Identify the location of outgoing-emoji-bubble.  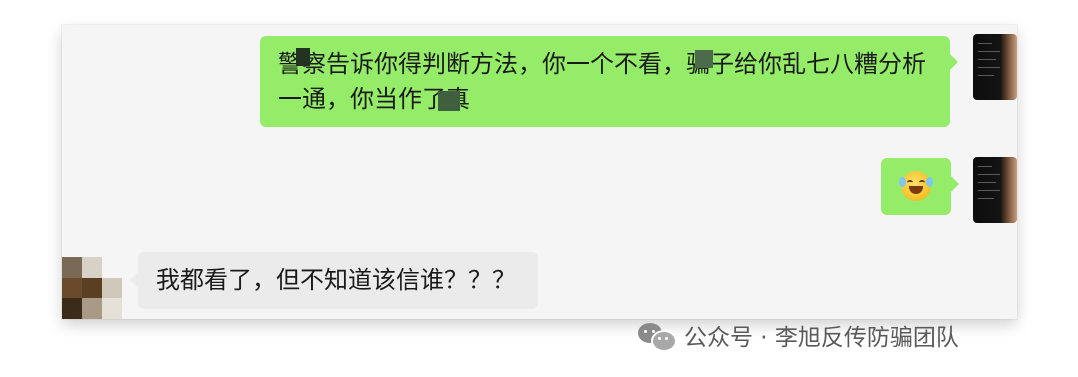
(920, 186).